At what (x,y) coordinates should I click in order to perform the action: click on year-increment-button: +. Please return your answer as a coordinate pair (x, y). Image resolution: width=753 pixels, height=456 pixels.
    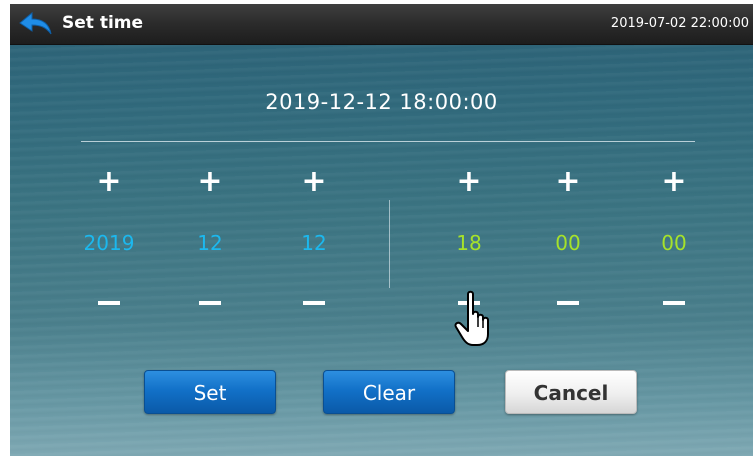
    Looking at the image, I should click on (109, 182).